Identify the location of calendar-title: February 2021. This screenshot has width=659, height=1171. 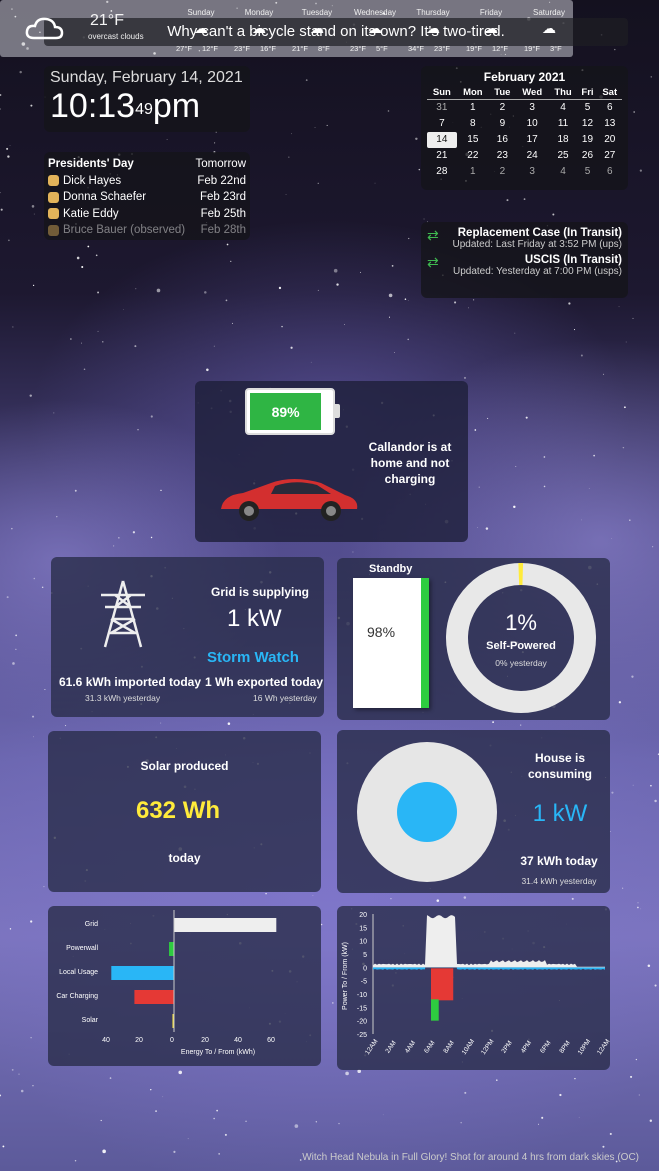
(524, 77).